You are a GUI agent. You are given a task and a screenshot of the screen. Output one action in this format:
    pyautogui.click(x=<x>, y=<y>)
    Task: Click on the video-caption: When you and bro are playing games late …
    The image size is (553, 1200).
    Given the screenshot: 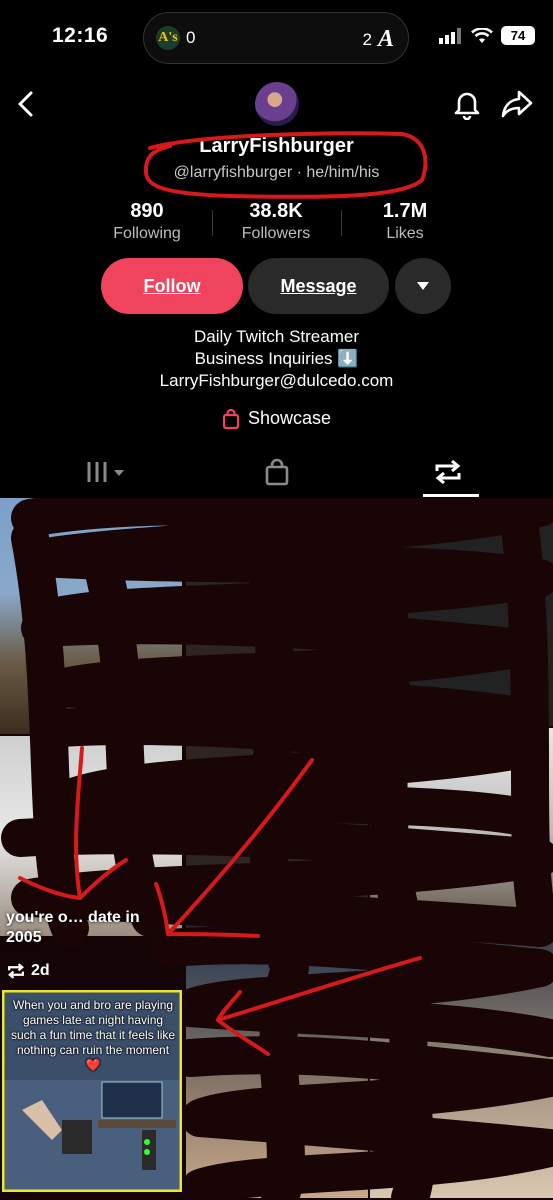 What is the action you would take?
    pyautogui.click(x=93, y=1035)
    